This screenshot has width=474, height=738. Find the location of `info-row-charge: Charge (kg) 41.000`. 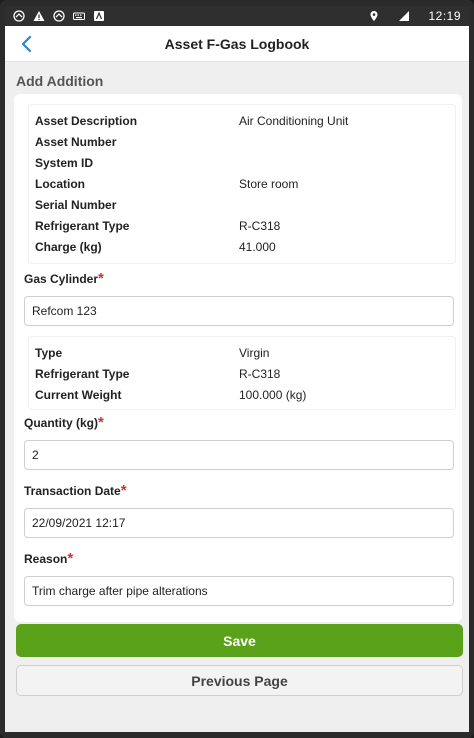

info-row-charge: Charge (kg) 41.000 is located at coordinates (242, 246).